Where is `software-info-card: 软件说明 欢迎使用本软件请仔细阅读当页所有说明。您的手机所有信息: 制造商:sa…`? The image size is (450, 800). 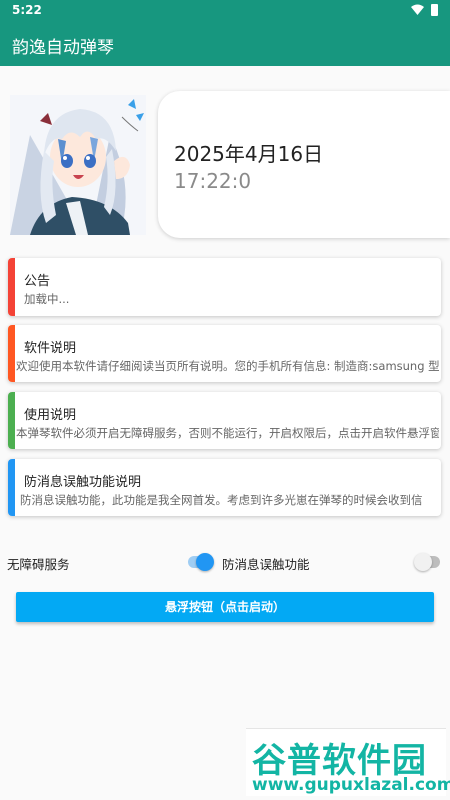 software-info-card: 软件说明 欢迎使用本软件请仔细阅读当页所有说明。您的手机所有信息: 制造商:sa… is located at coordinates (224, 353).